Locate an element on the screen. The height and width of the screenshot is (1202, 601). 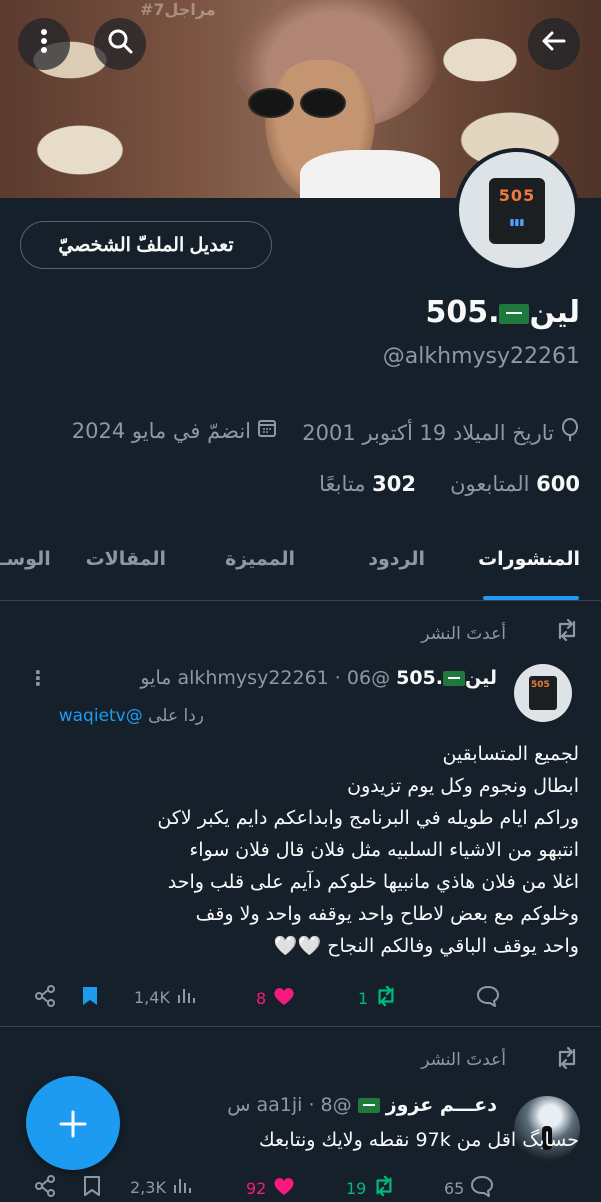
search-button is located at coordinates (120, 44).